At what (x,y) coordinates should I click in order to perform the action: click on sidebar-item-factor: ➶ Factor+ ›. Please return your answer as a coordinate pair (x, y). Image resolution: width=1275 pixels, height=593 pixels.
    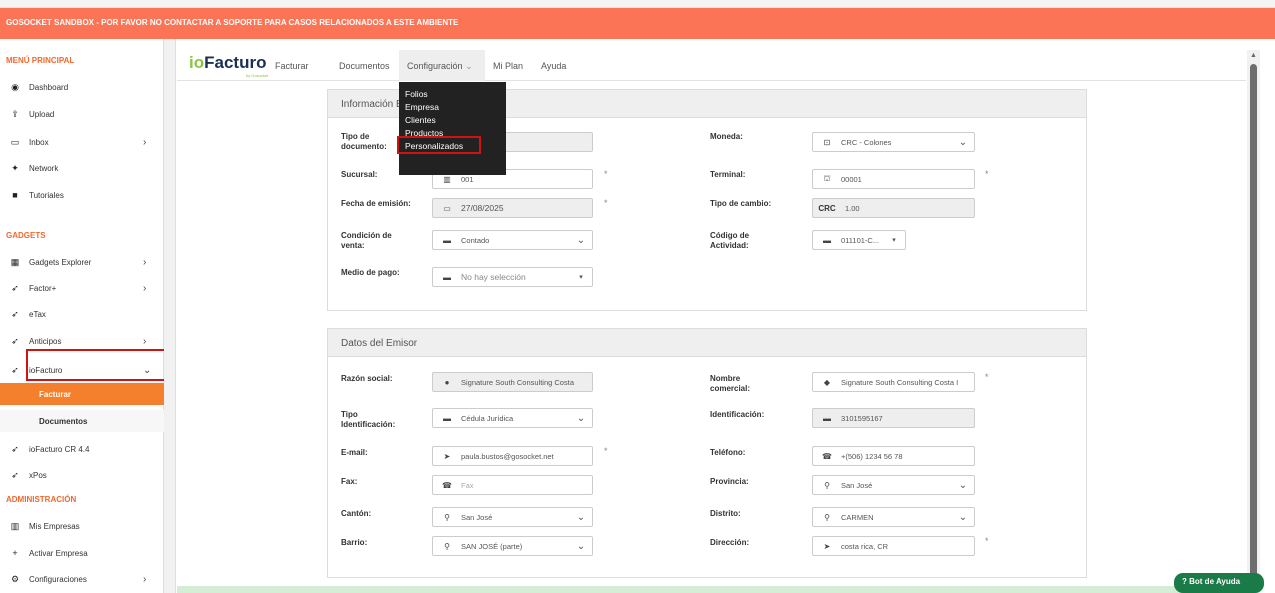
    Looking at the image, I should click on (82, 288).